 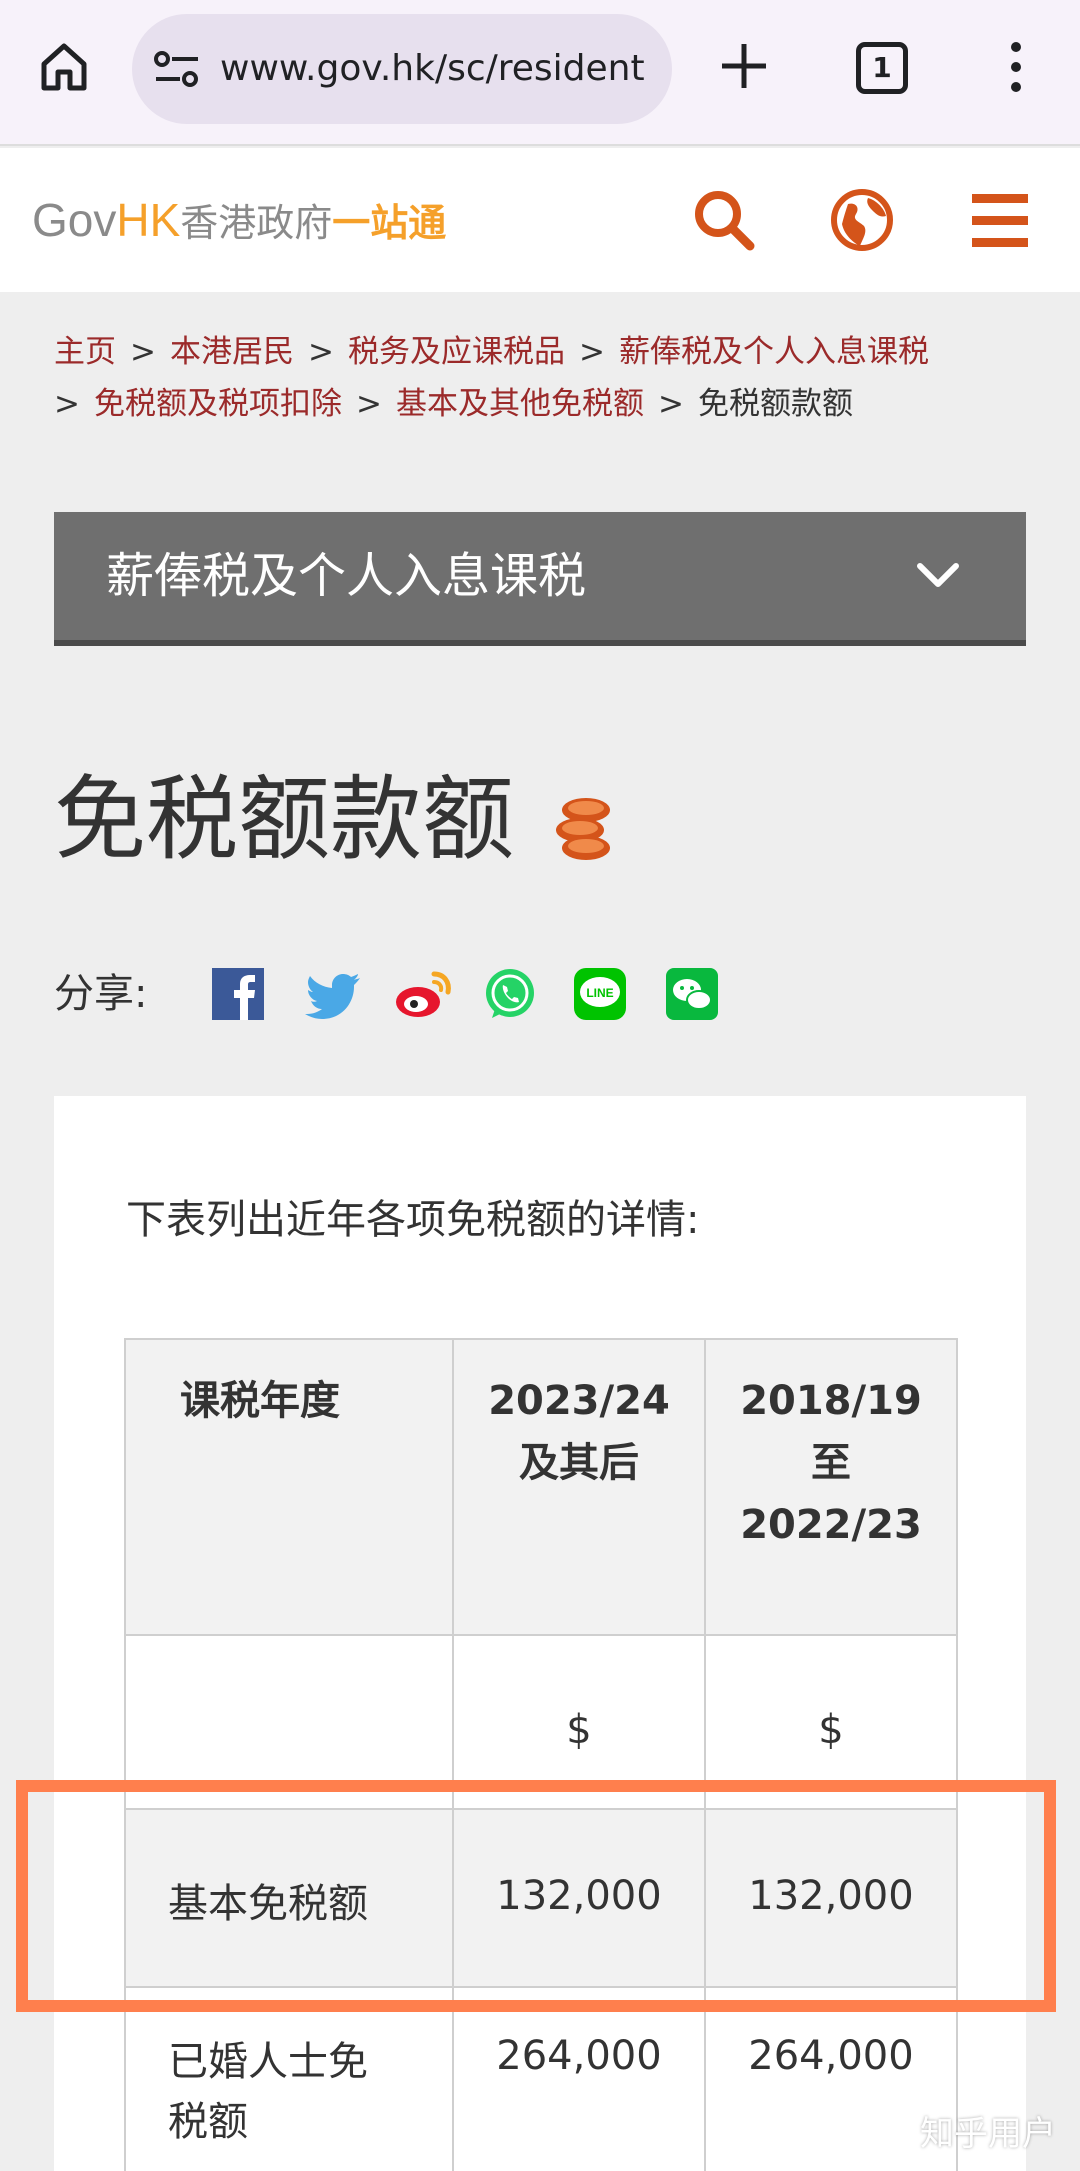 What do you see at coordinates (774, 352) in the screenshot?
I see `breadcrumb-link-salaries-tax: 薪俸税及个人入息课税` at bounding box center [774, 352].